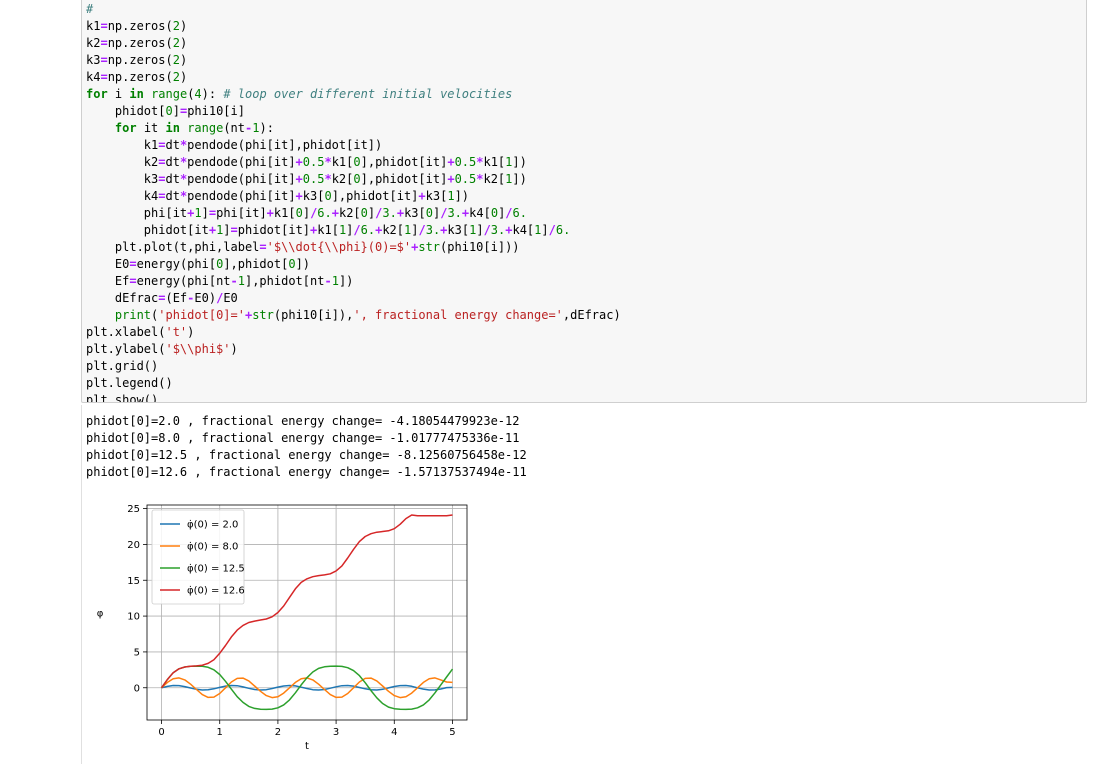 The width and height of the screenshot is (1101, 765). What do you see at coordinates (284, 281) in the screenshot?
I see `code-token: ],phidot[nt` at bounding box center [284, 281].